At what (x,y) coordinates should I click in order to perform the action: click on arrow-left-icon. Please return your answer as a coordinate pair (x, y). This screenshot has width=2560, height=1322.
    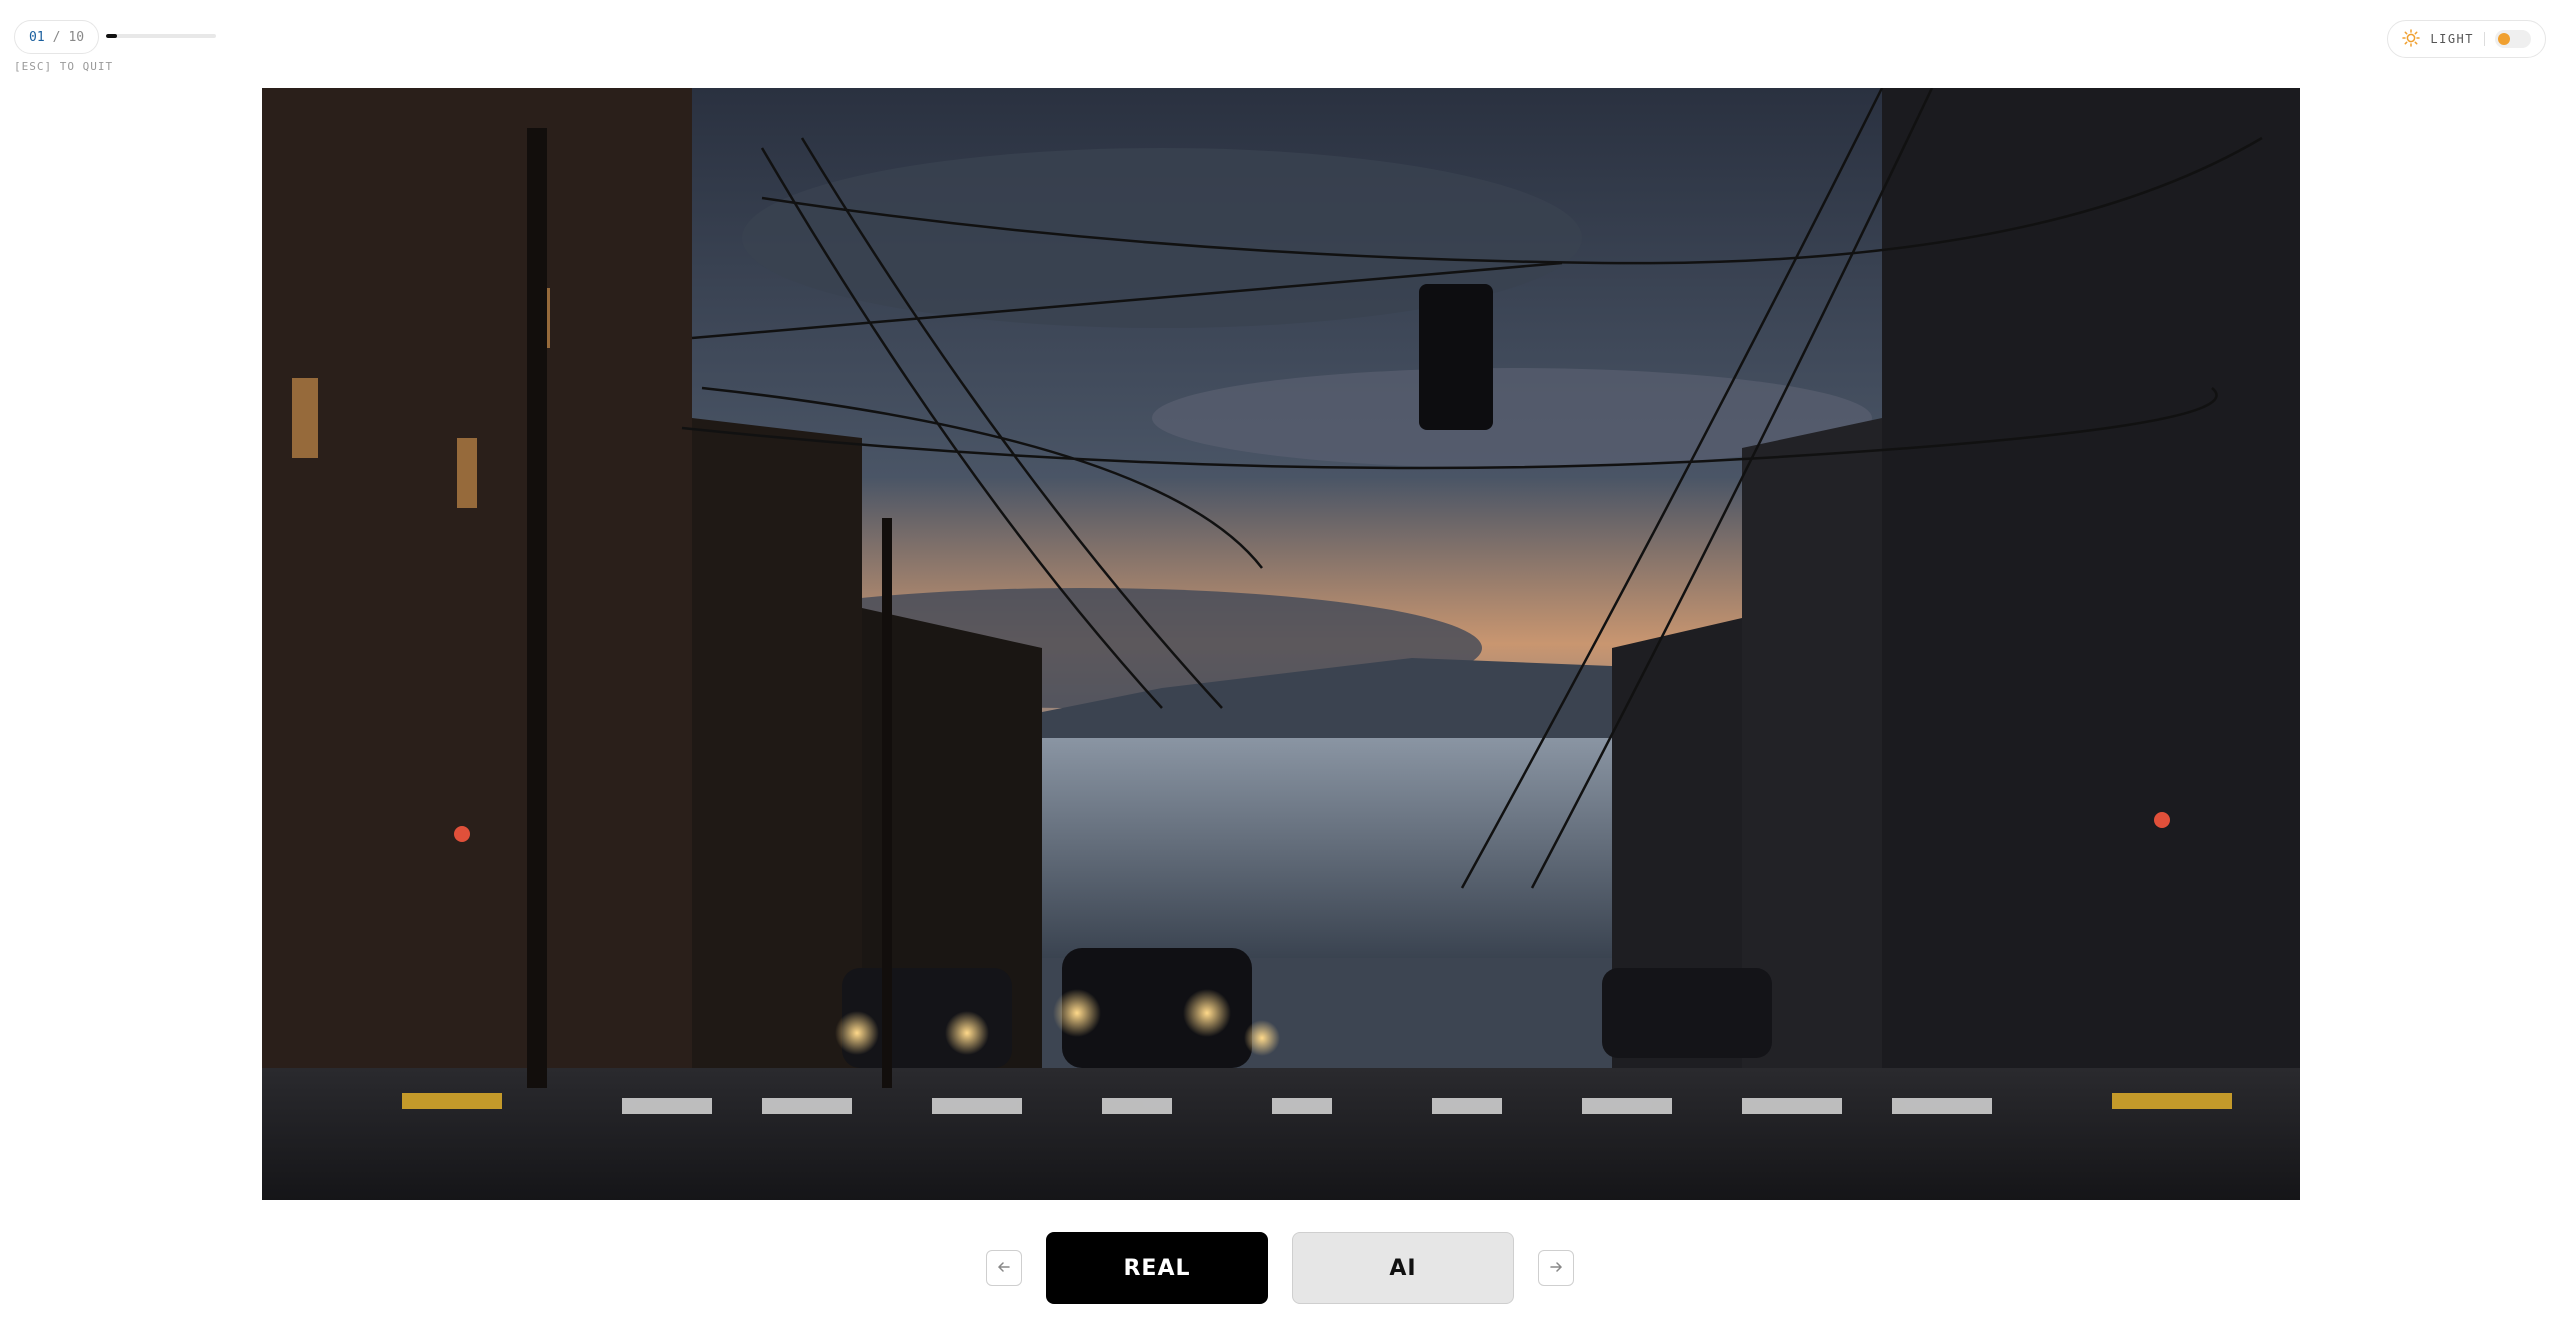
    Looking at the image, I should click on (1004, 1268).